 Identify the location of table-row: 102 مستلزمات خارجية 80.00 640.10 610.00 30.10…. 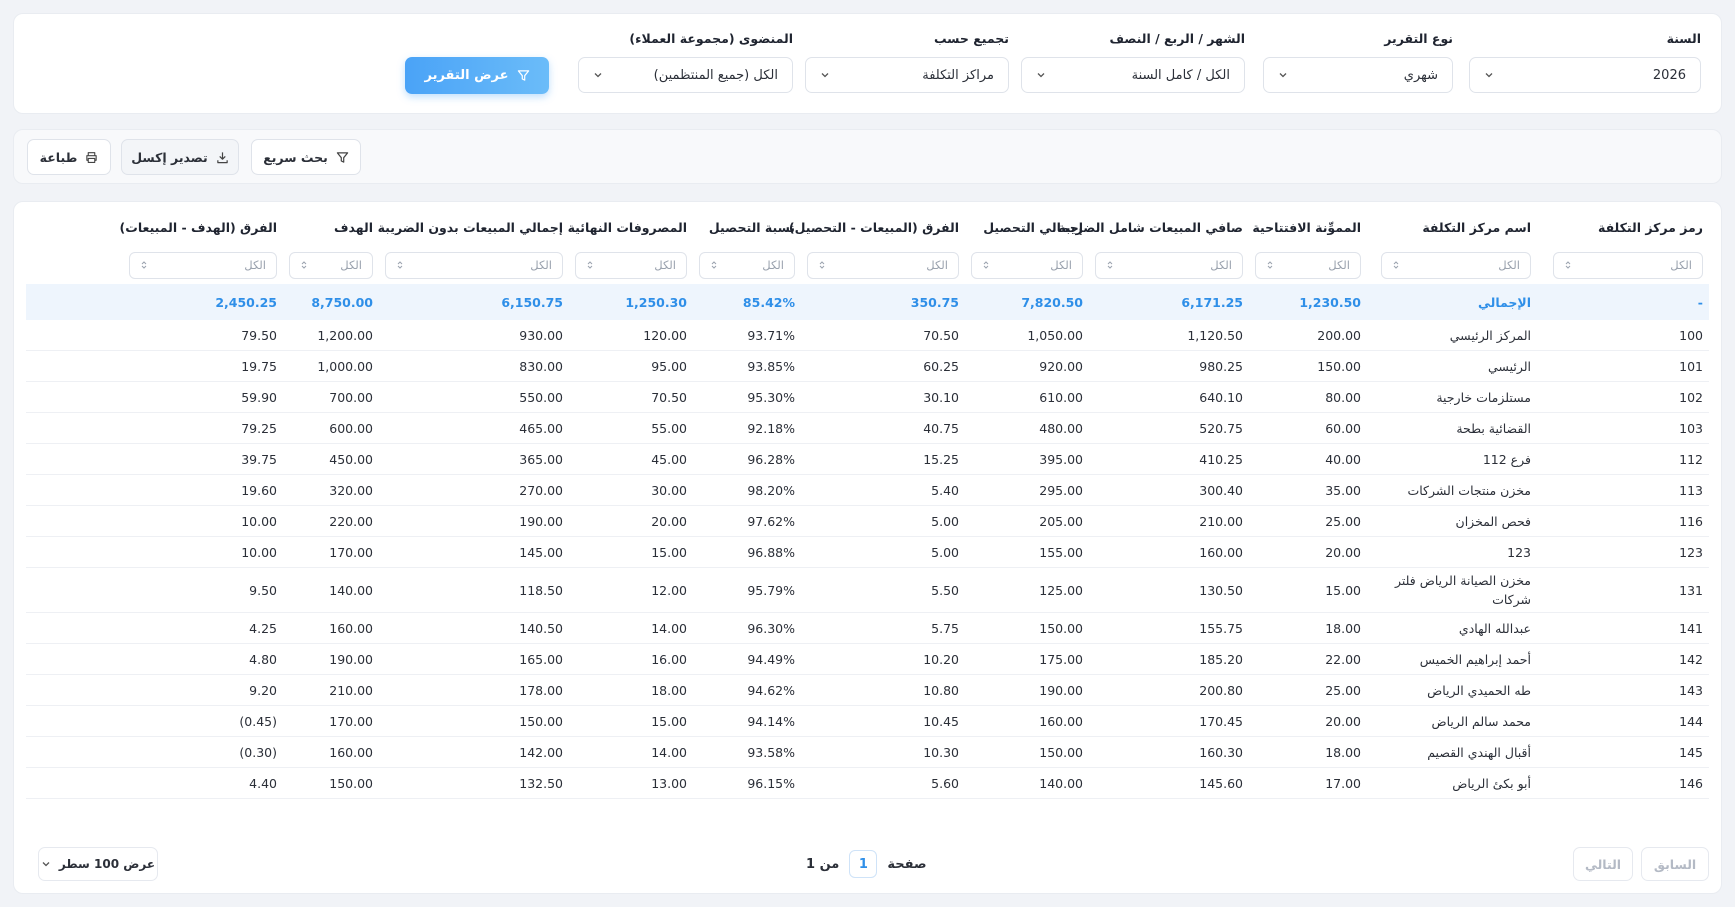
(867, 397).